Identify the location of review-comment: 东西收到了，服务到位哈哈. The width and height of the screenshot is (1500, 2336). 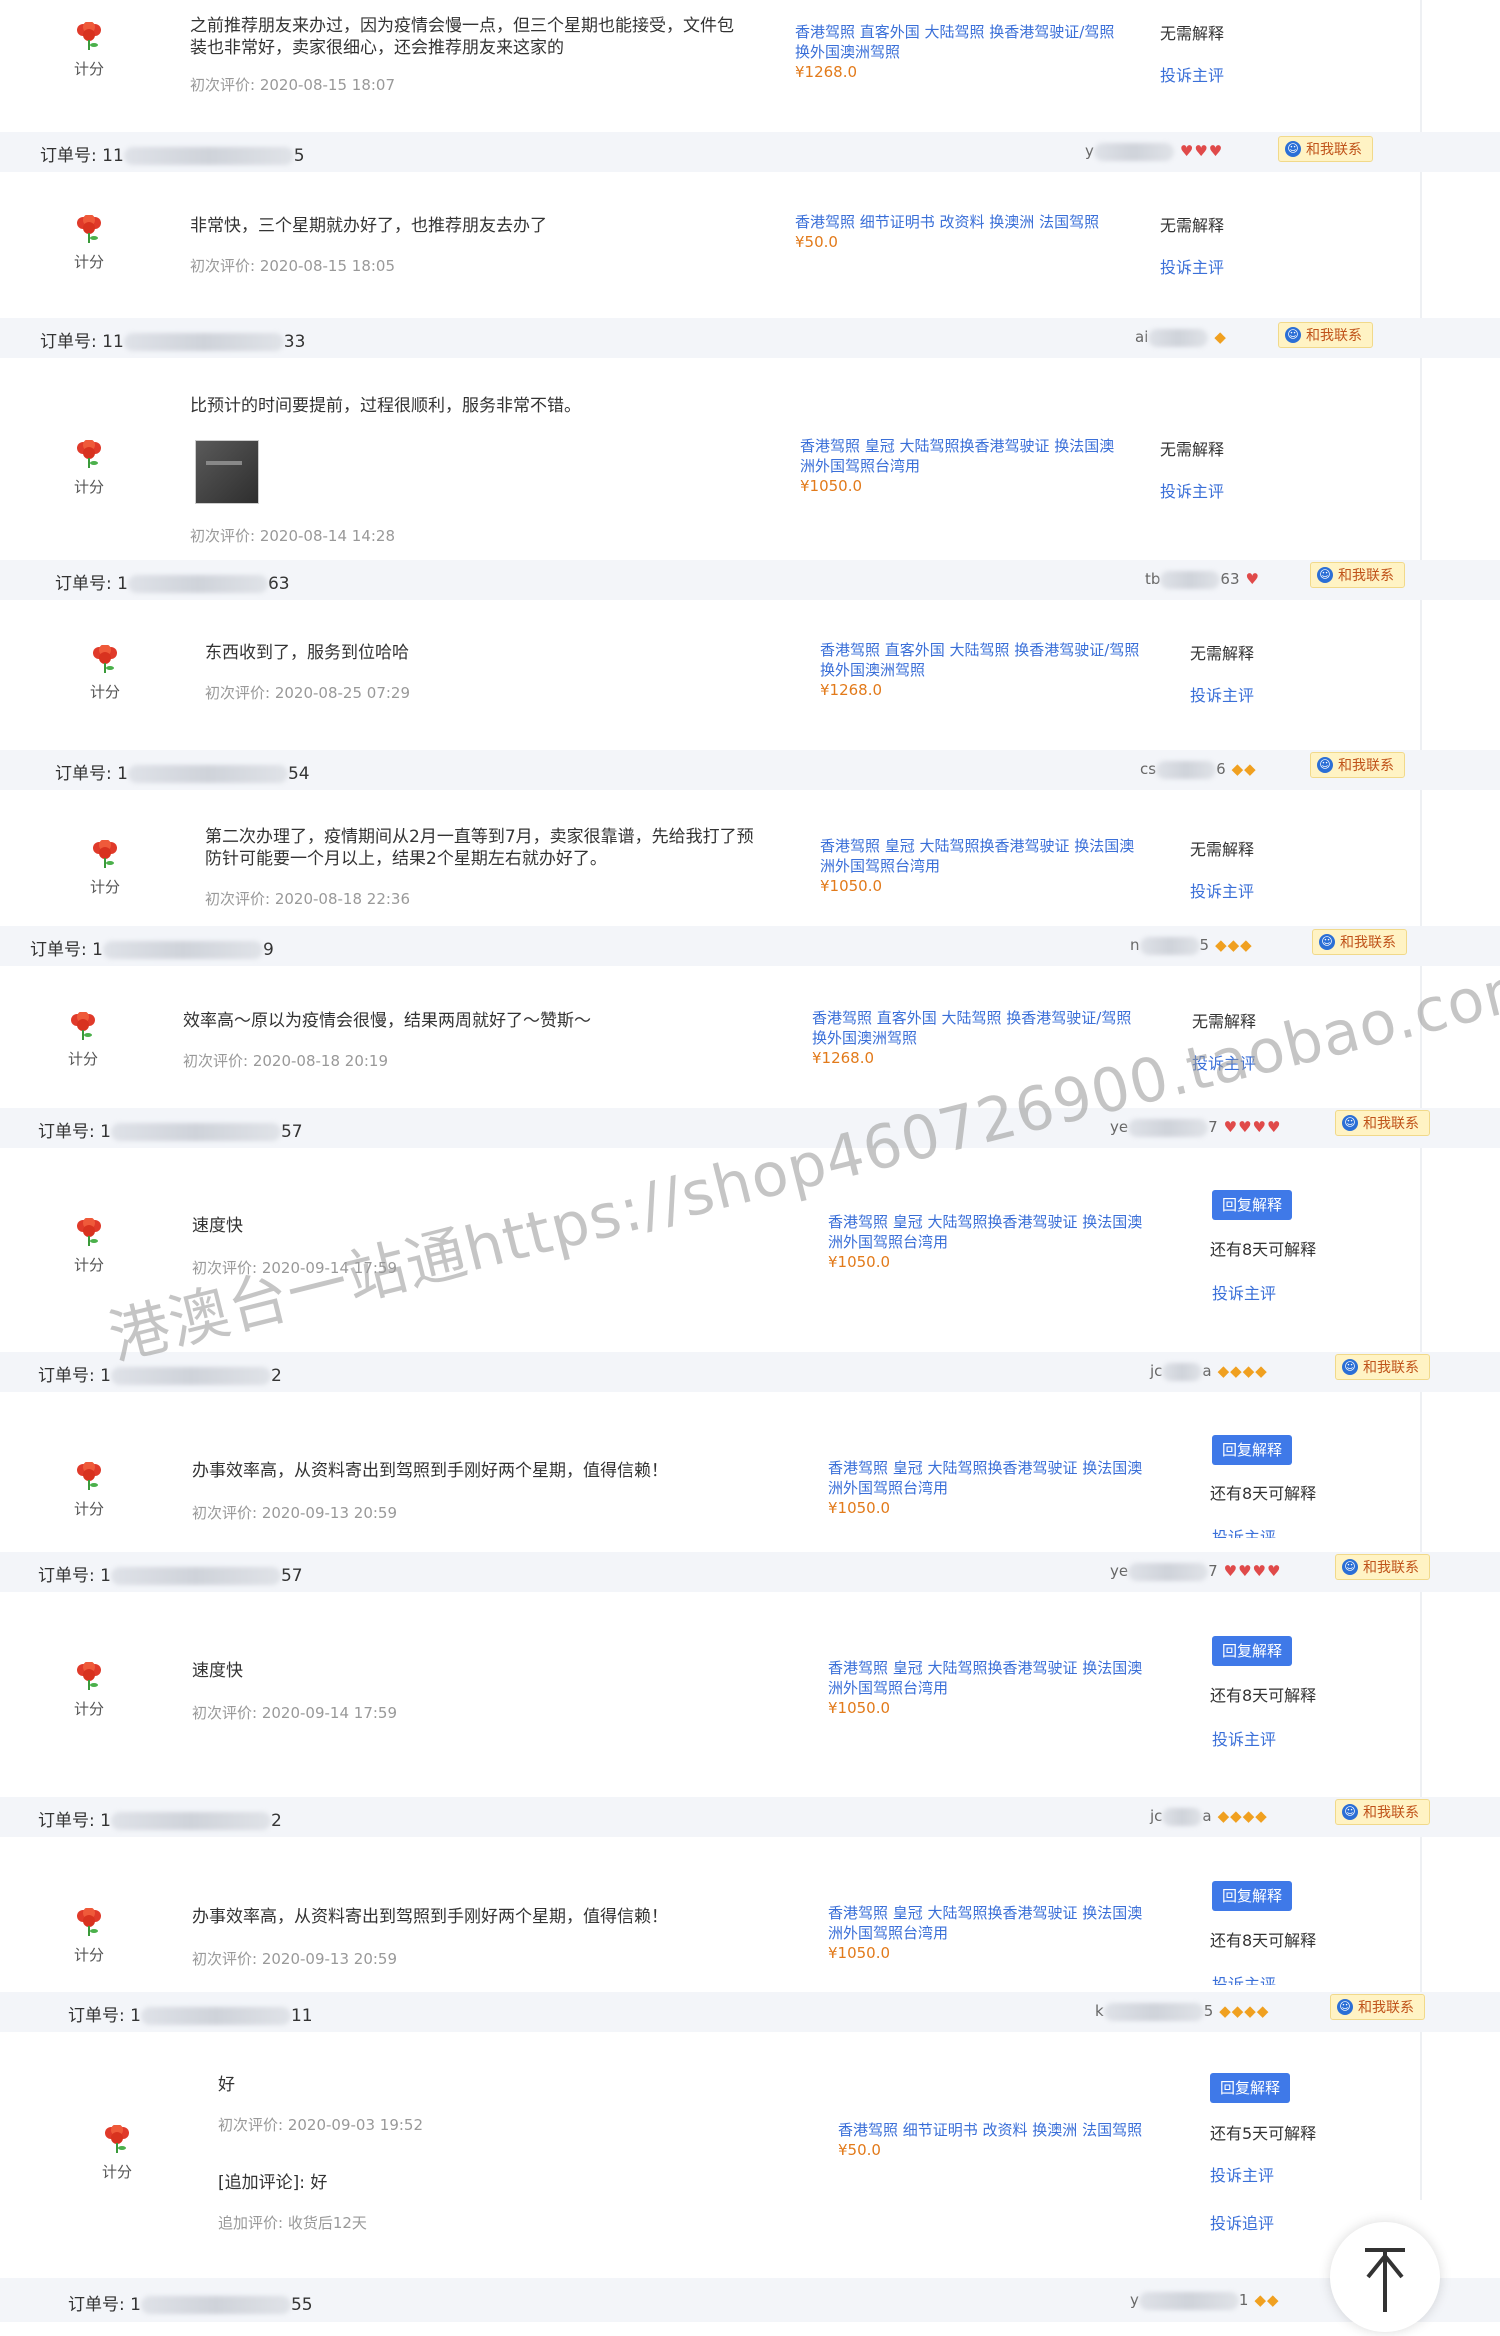
(307, 653).